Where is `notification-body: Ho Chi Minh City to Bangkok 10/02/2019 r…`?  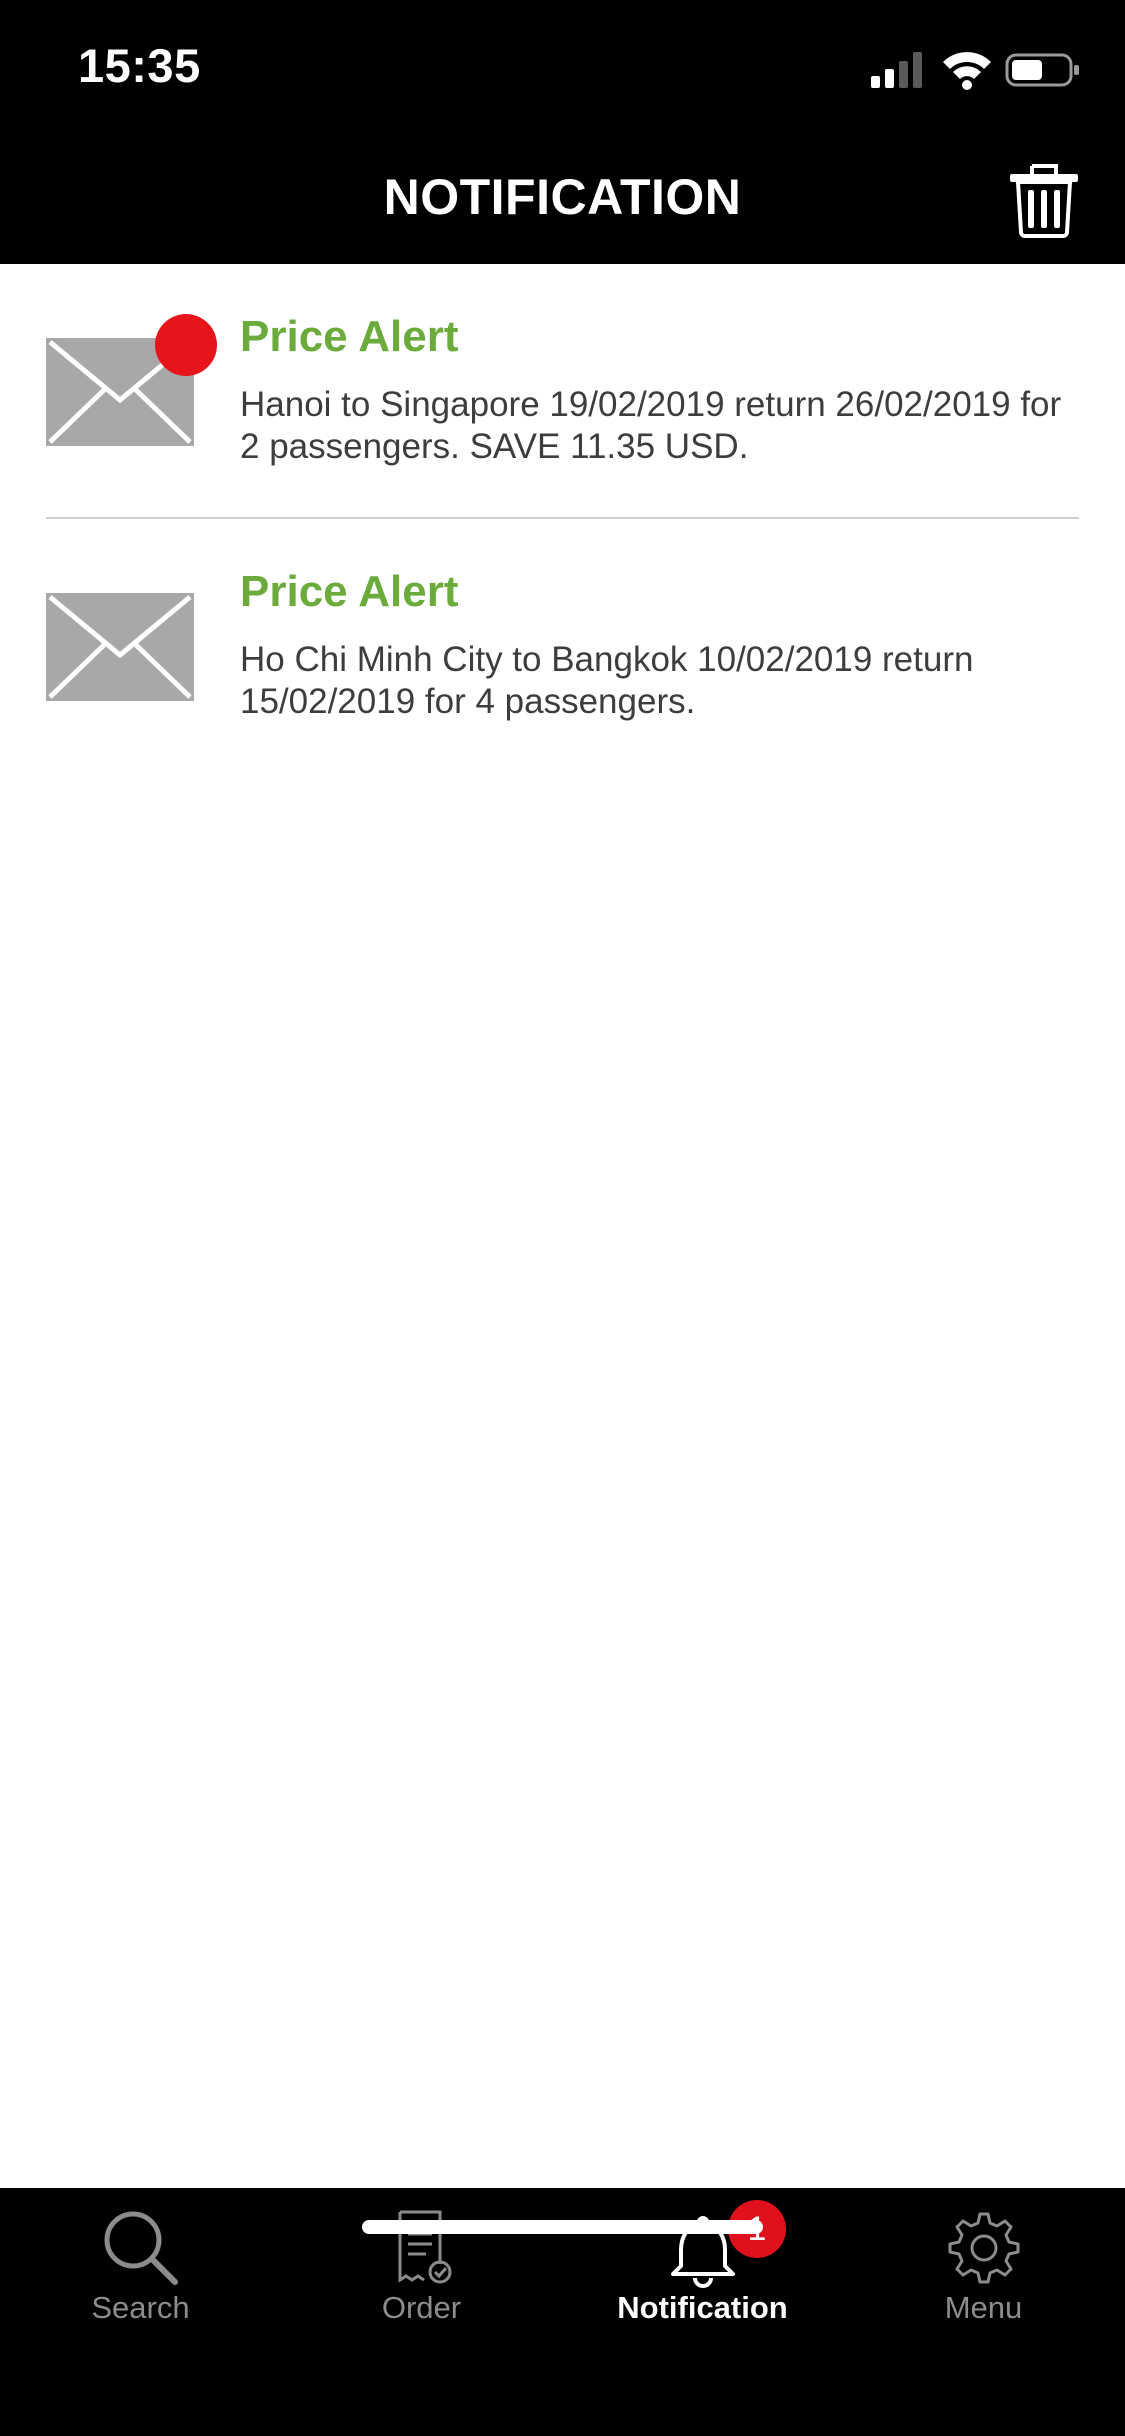 notification-body: Ho Chi Minh City to Bangkok 10/02/2019 r… is located at coordinates (607, 680).